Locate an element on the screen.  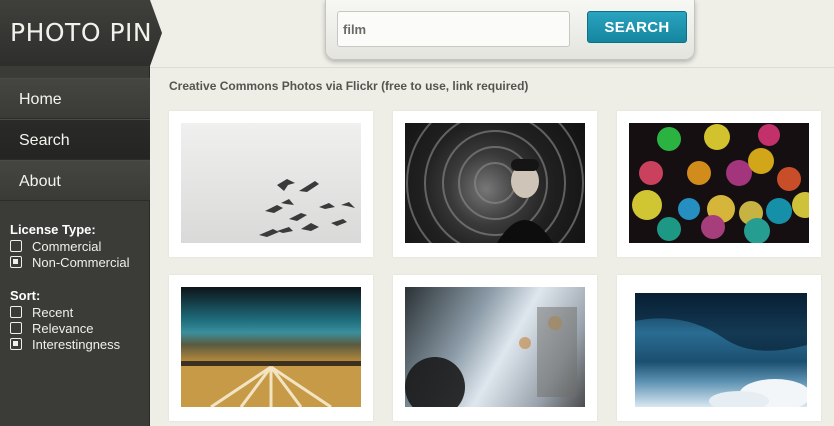
option-label: Commercial is located at coordinates (67, 246).